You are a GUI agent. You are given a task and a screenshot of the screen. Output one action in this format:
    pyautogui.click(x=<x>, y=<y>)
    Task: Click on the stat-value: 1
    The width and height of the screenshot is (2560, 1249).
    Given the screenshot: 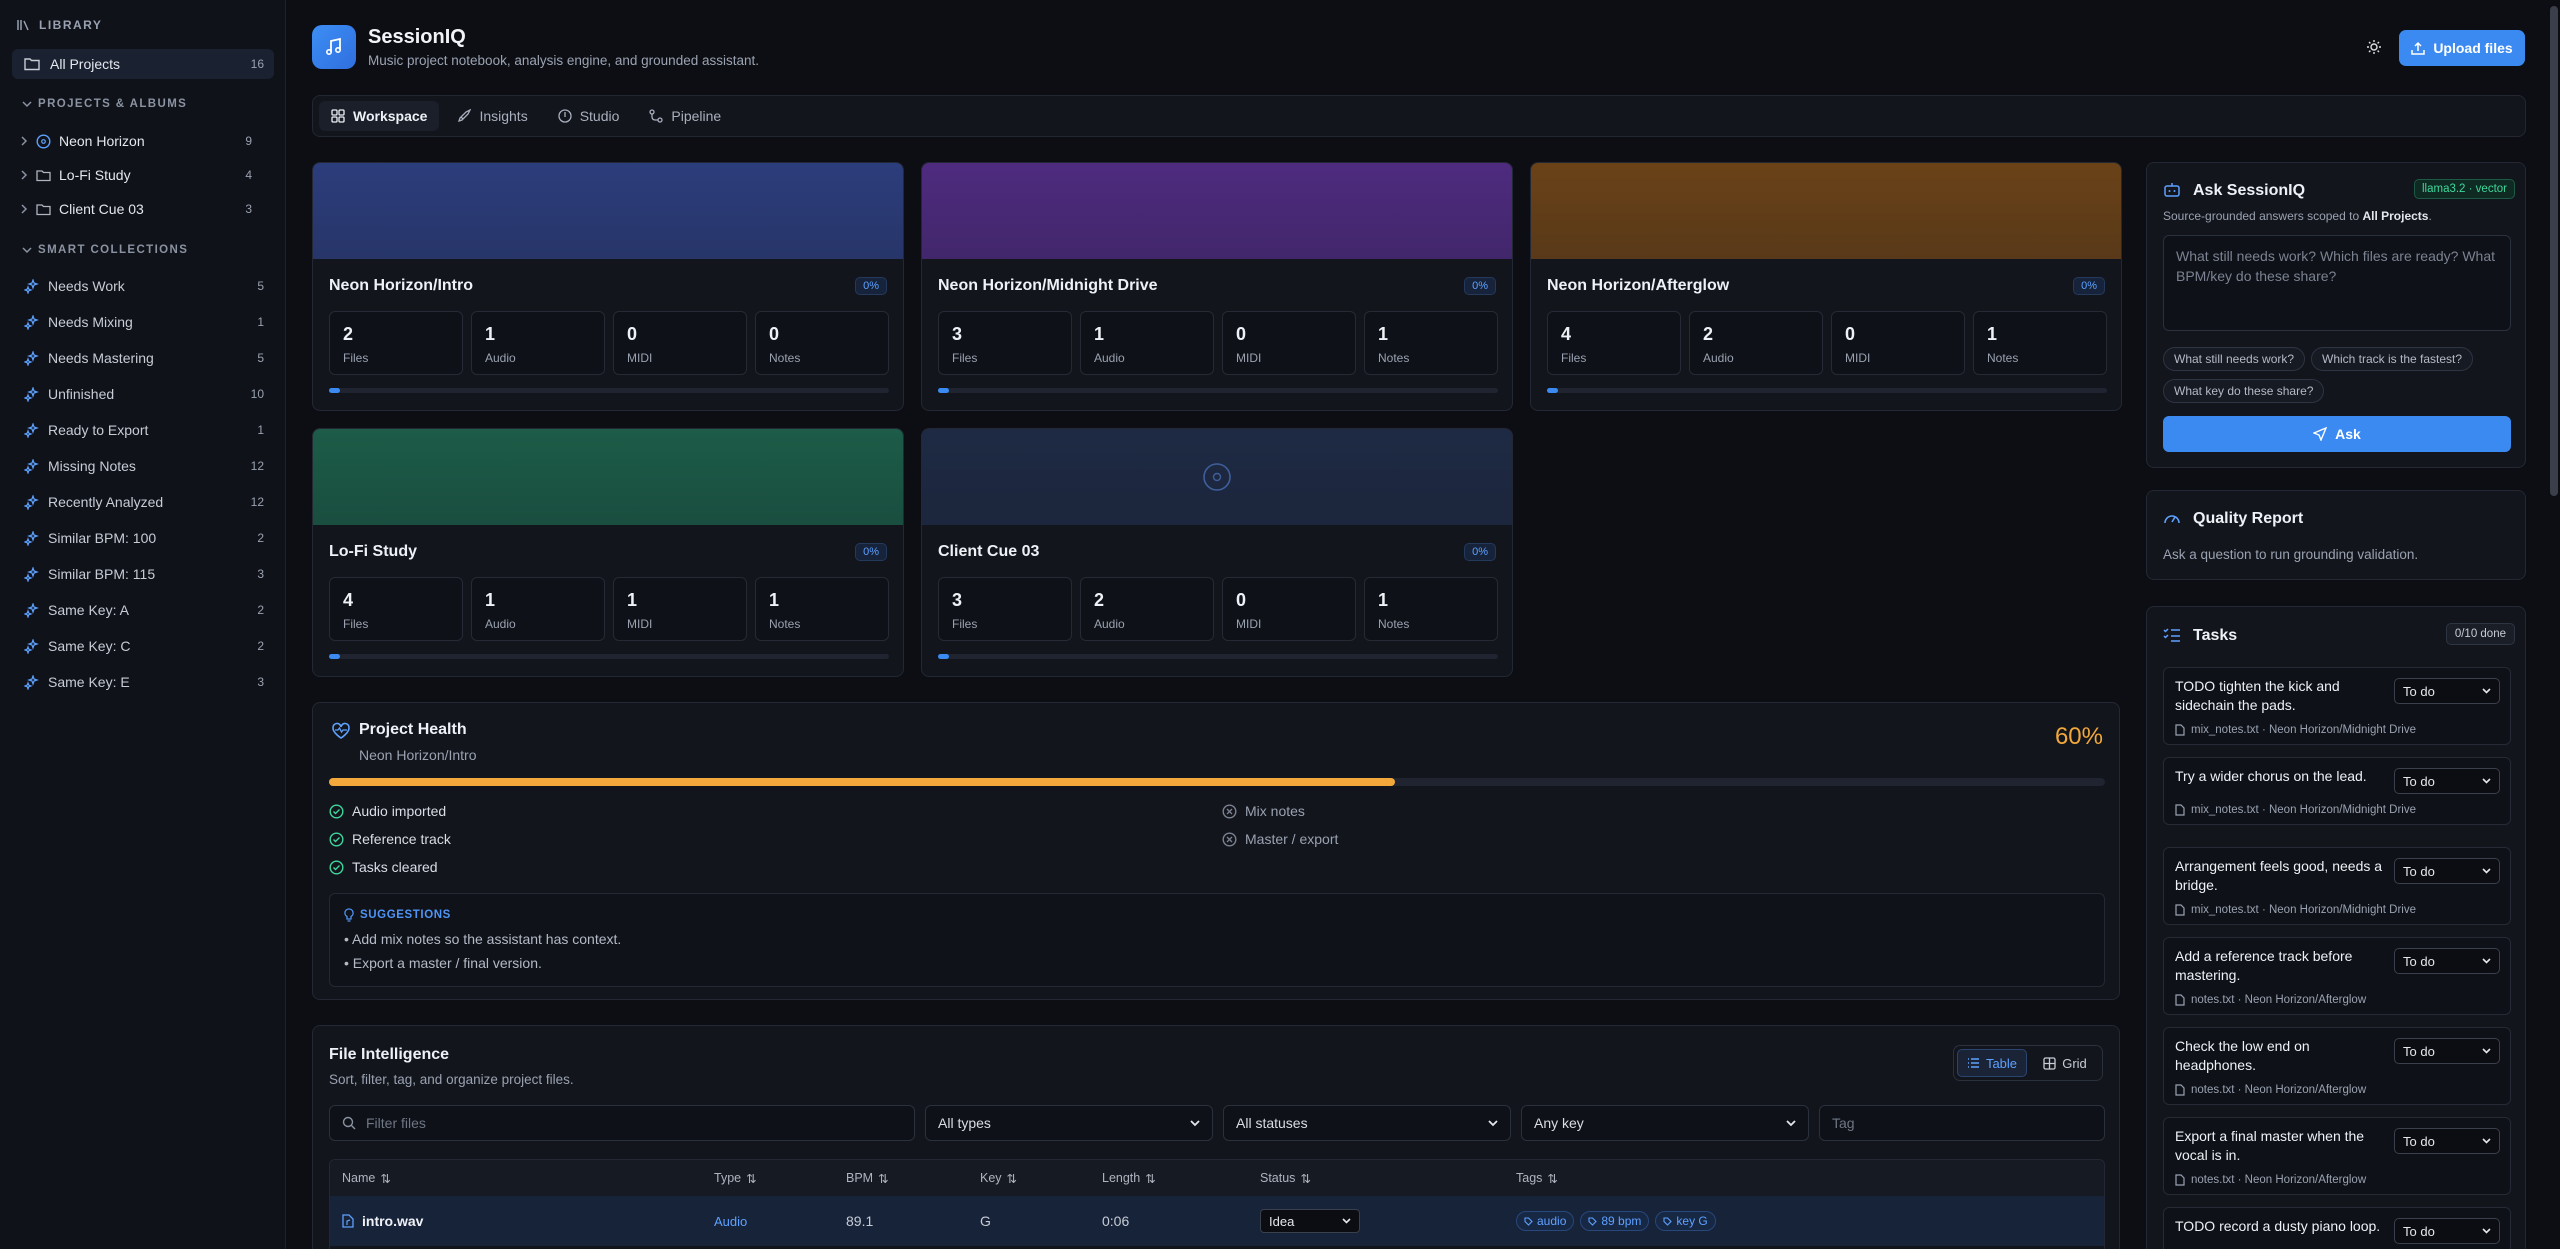 What is the action you would take?
    pyautogui.click(x=1099, y=334)
    